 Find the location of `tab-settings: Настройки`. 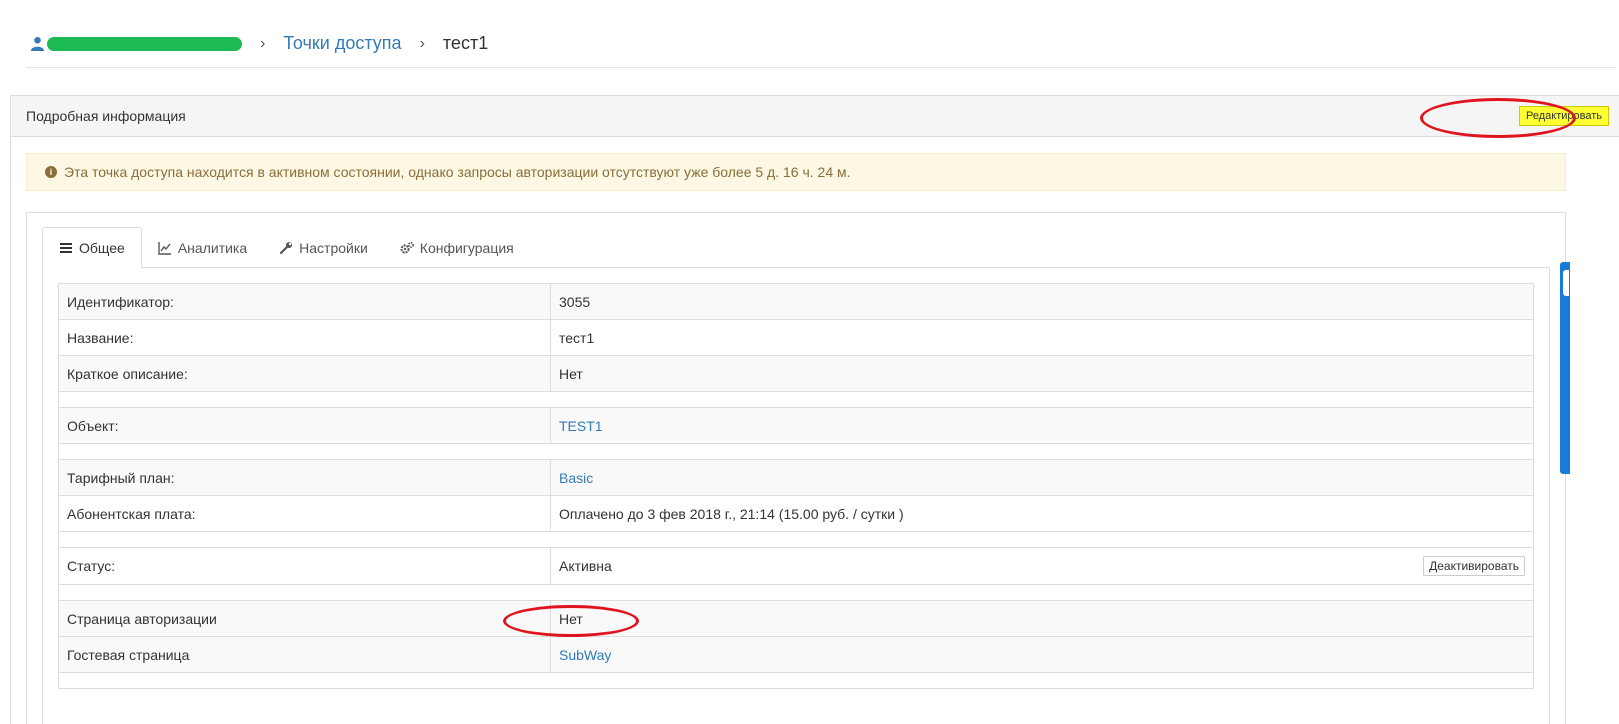

tab-settings: Настройки is located at coordinates (323, 247).